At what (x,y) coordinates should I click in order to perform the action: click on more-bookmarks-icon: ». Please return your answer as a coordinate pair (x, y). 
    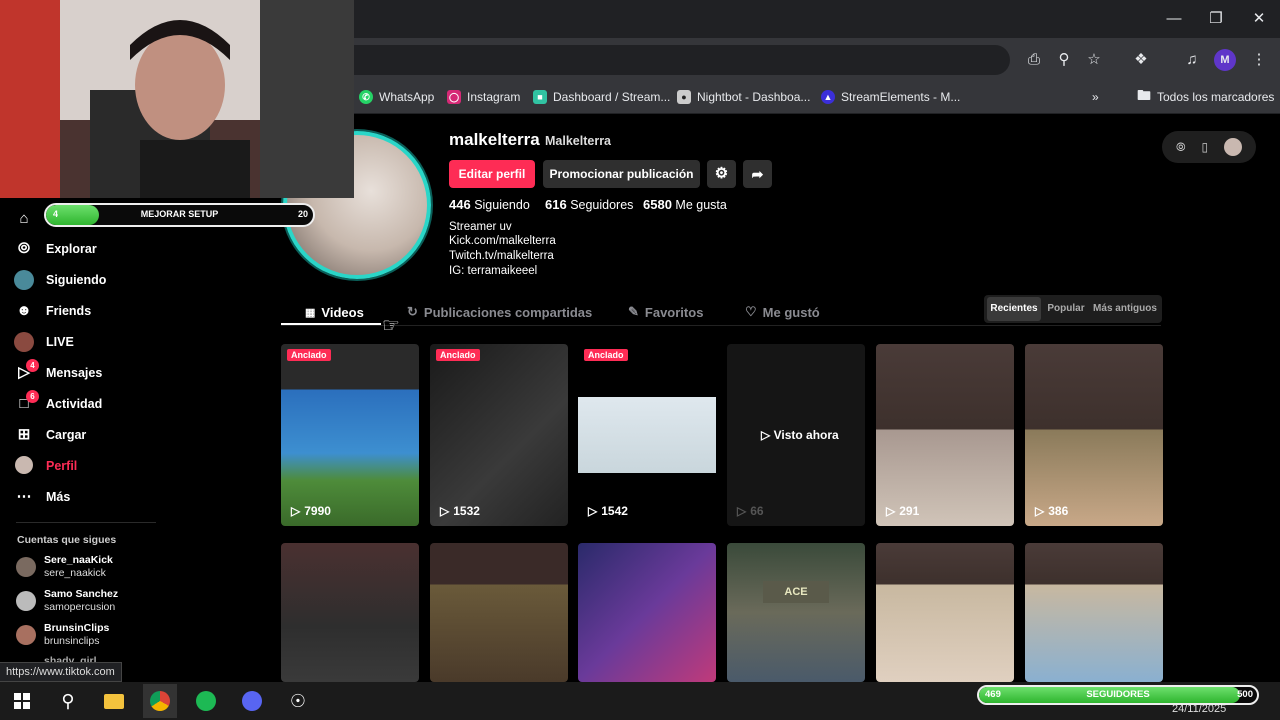
    Looking at the image, I should click on (1095, 97).